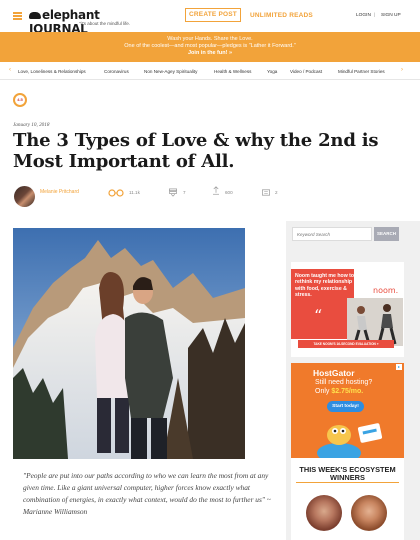  What do you see at coordinates (306, 71) in the screenshot?
I see `category-video-podcast: Video / Podcast` at bounding box center [306, 71].